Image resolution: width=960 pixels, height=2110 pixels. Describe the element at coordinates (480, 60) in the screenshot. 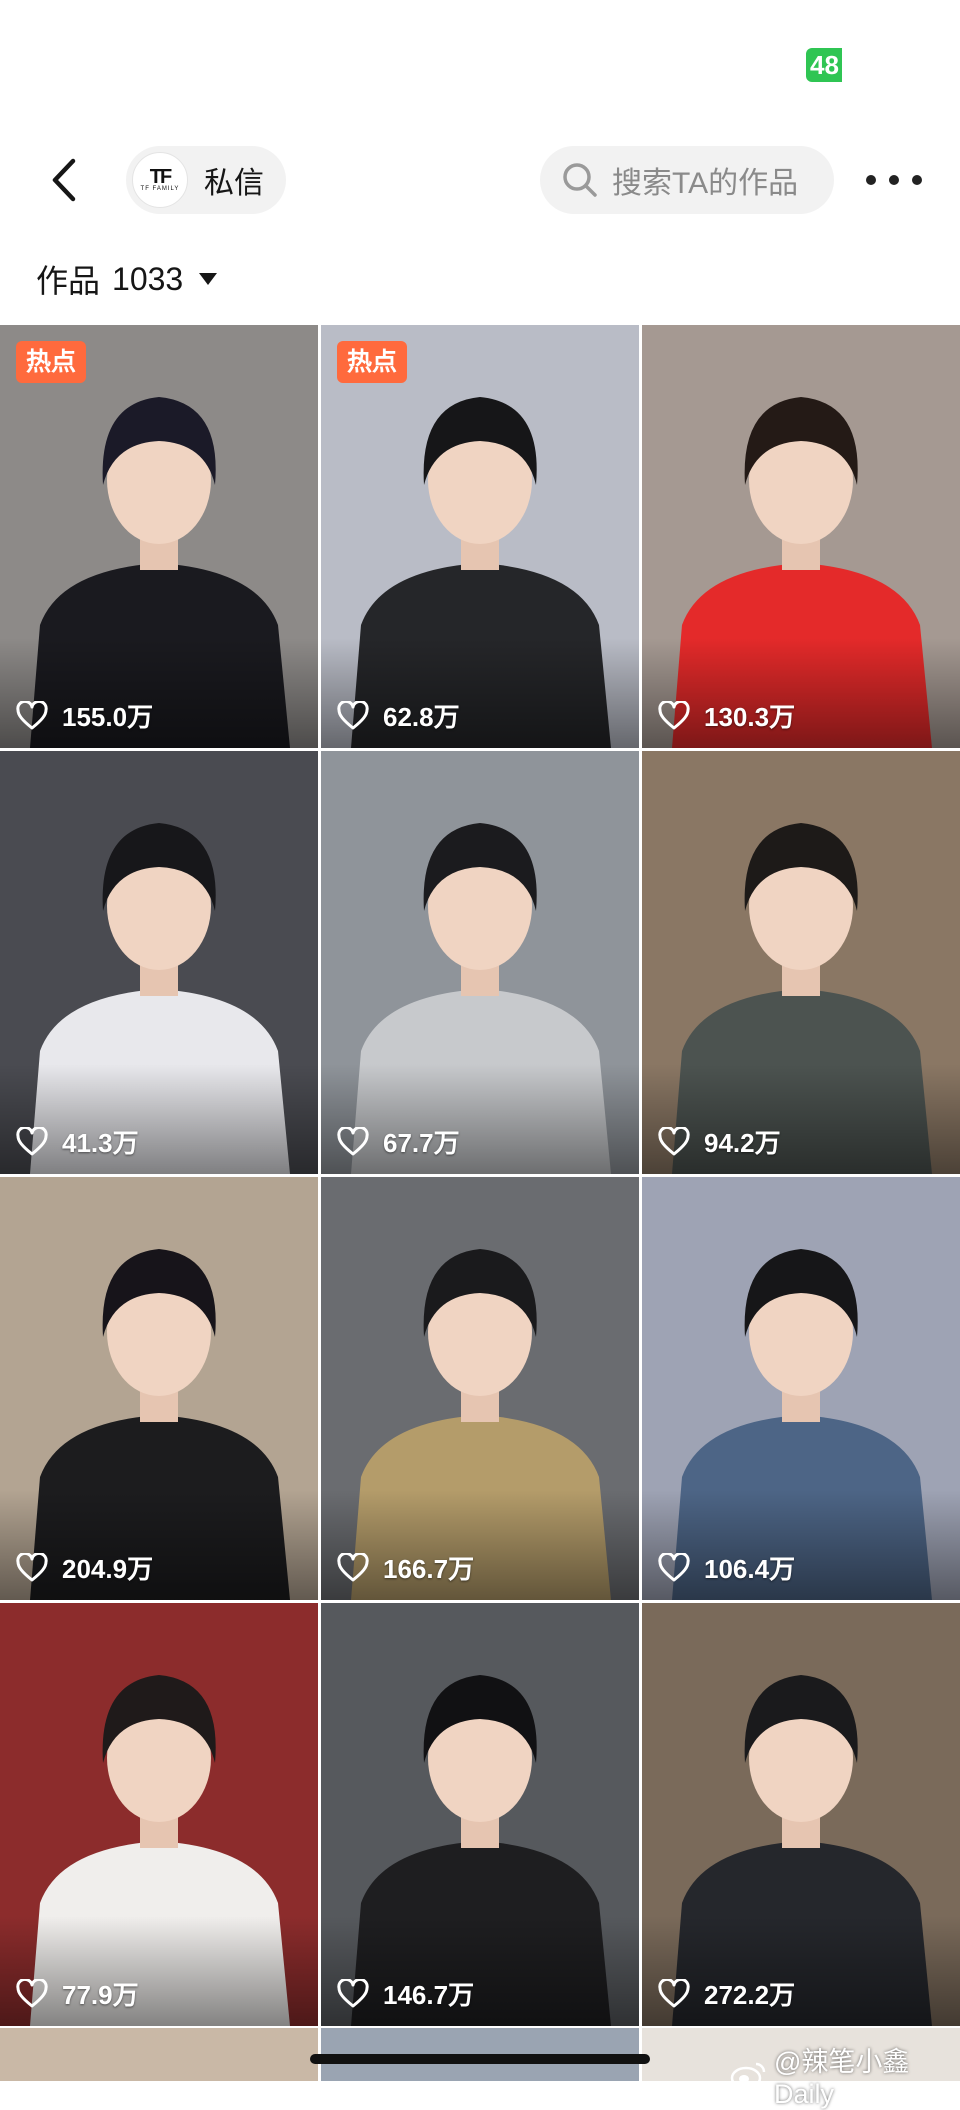

I see `status-bar: 48` at that location.